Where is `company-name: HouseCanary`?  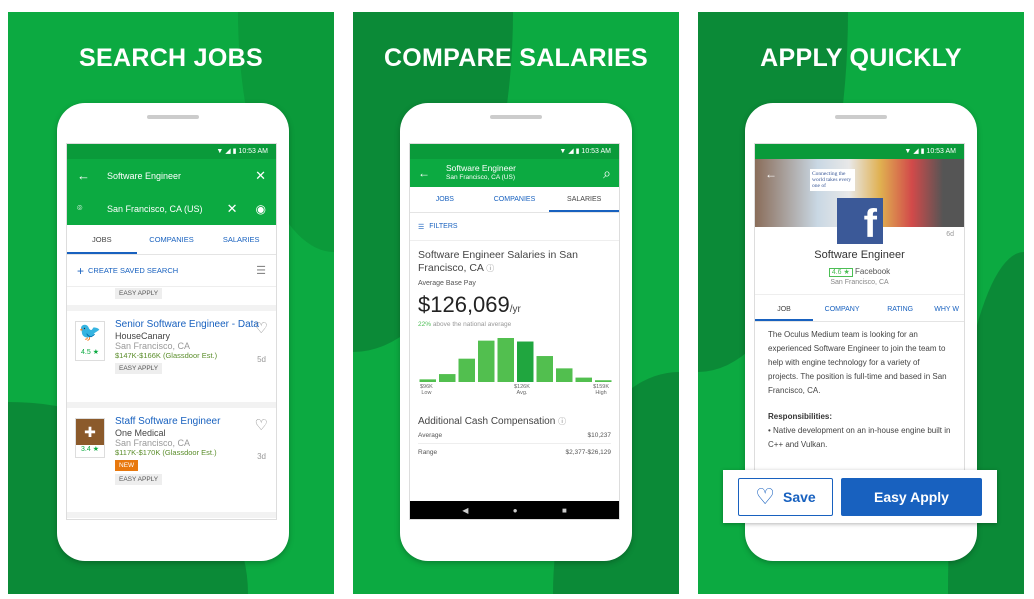
company-name: HouseCanary is located at coordinates (143, 336).